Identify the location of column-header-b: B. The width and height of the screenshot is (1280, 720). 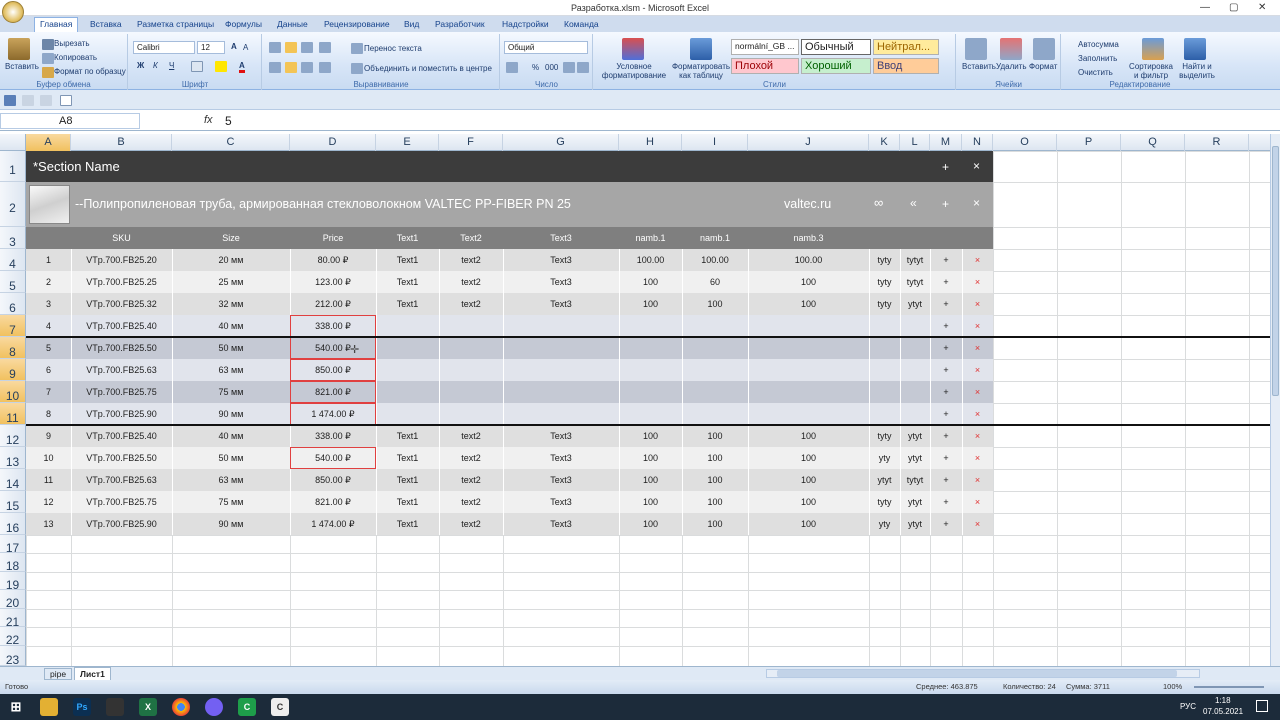
(121, 142).